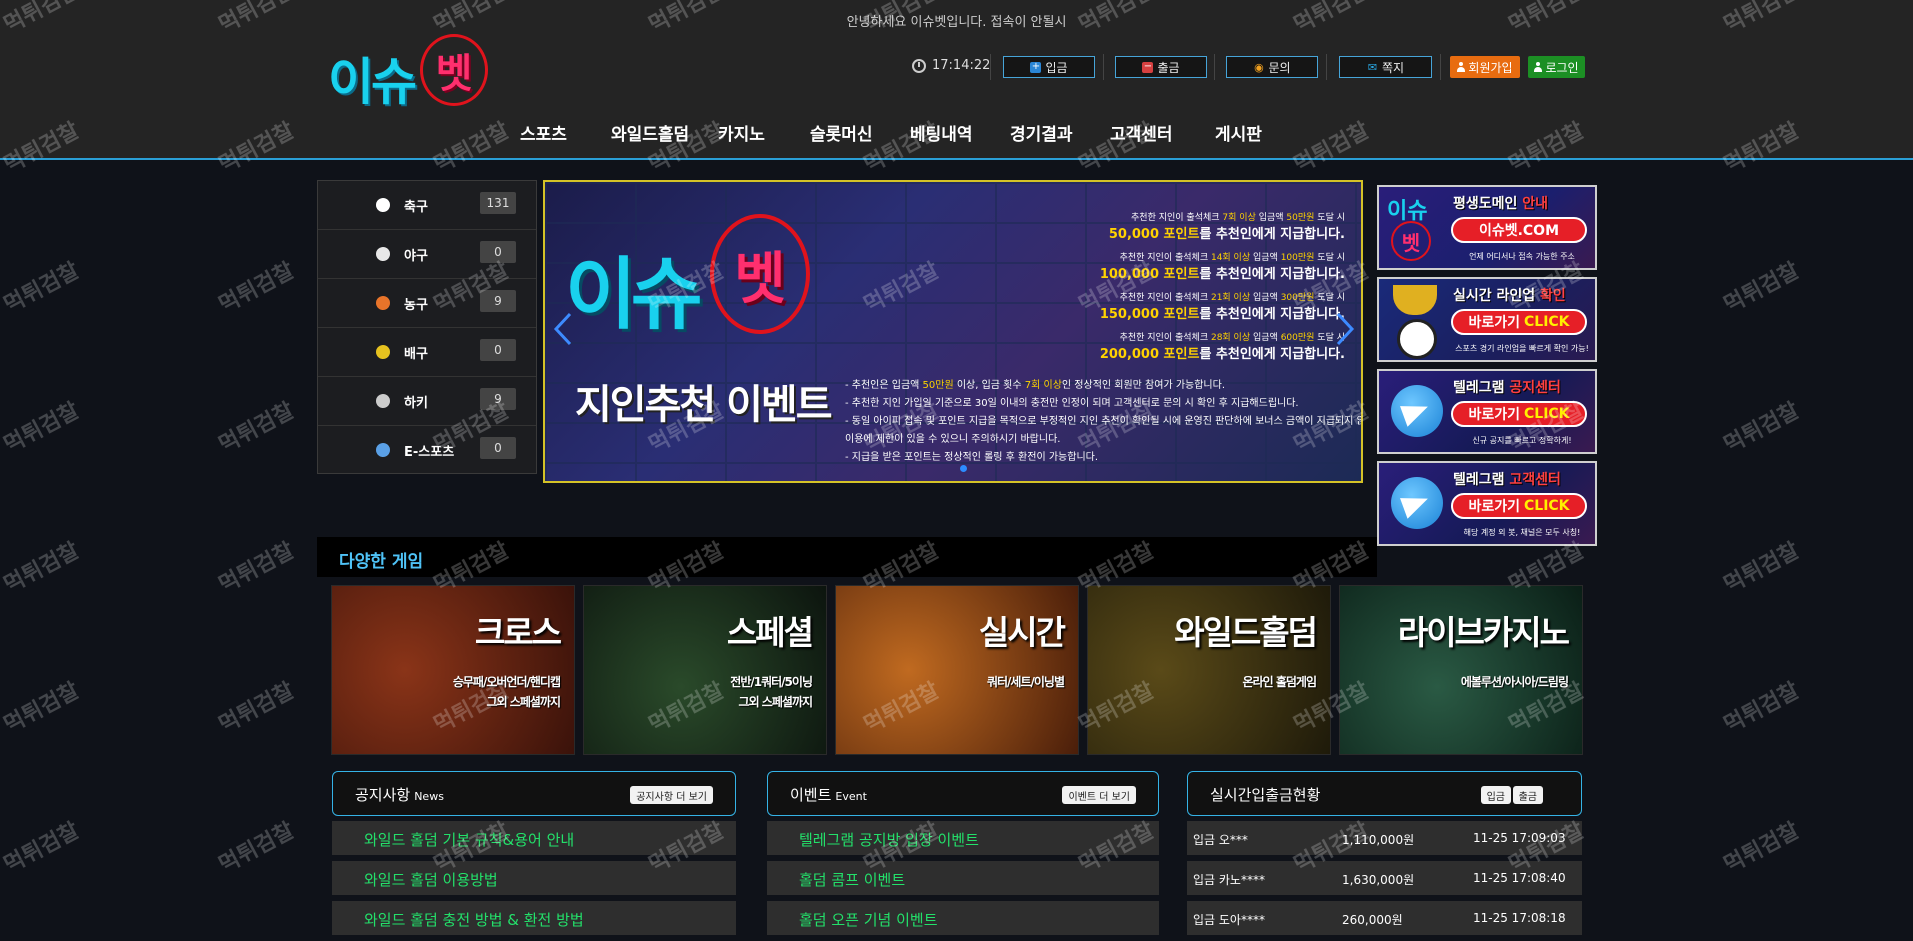 This screenshot has height=941, width=1913. Describe the element at coordinates (427, 401) in the screenshot. I see `sport-item-hockey: 하키 9` at that location.